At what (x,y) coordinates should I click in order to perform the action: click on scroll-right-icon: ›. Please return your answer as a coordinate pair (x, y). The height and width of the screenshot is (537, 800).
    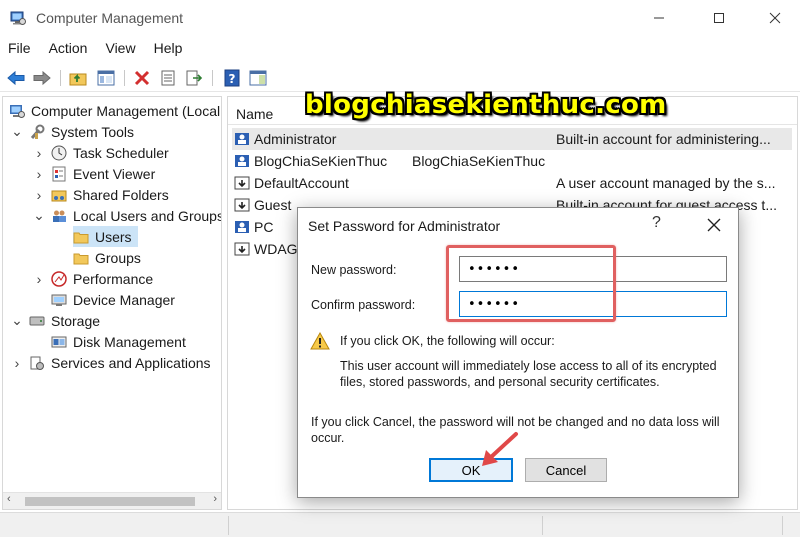
    Looking at the image, I should click on (215, 499).